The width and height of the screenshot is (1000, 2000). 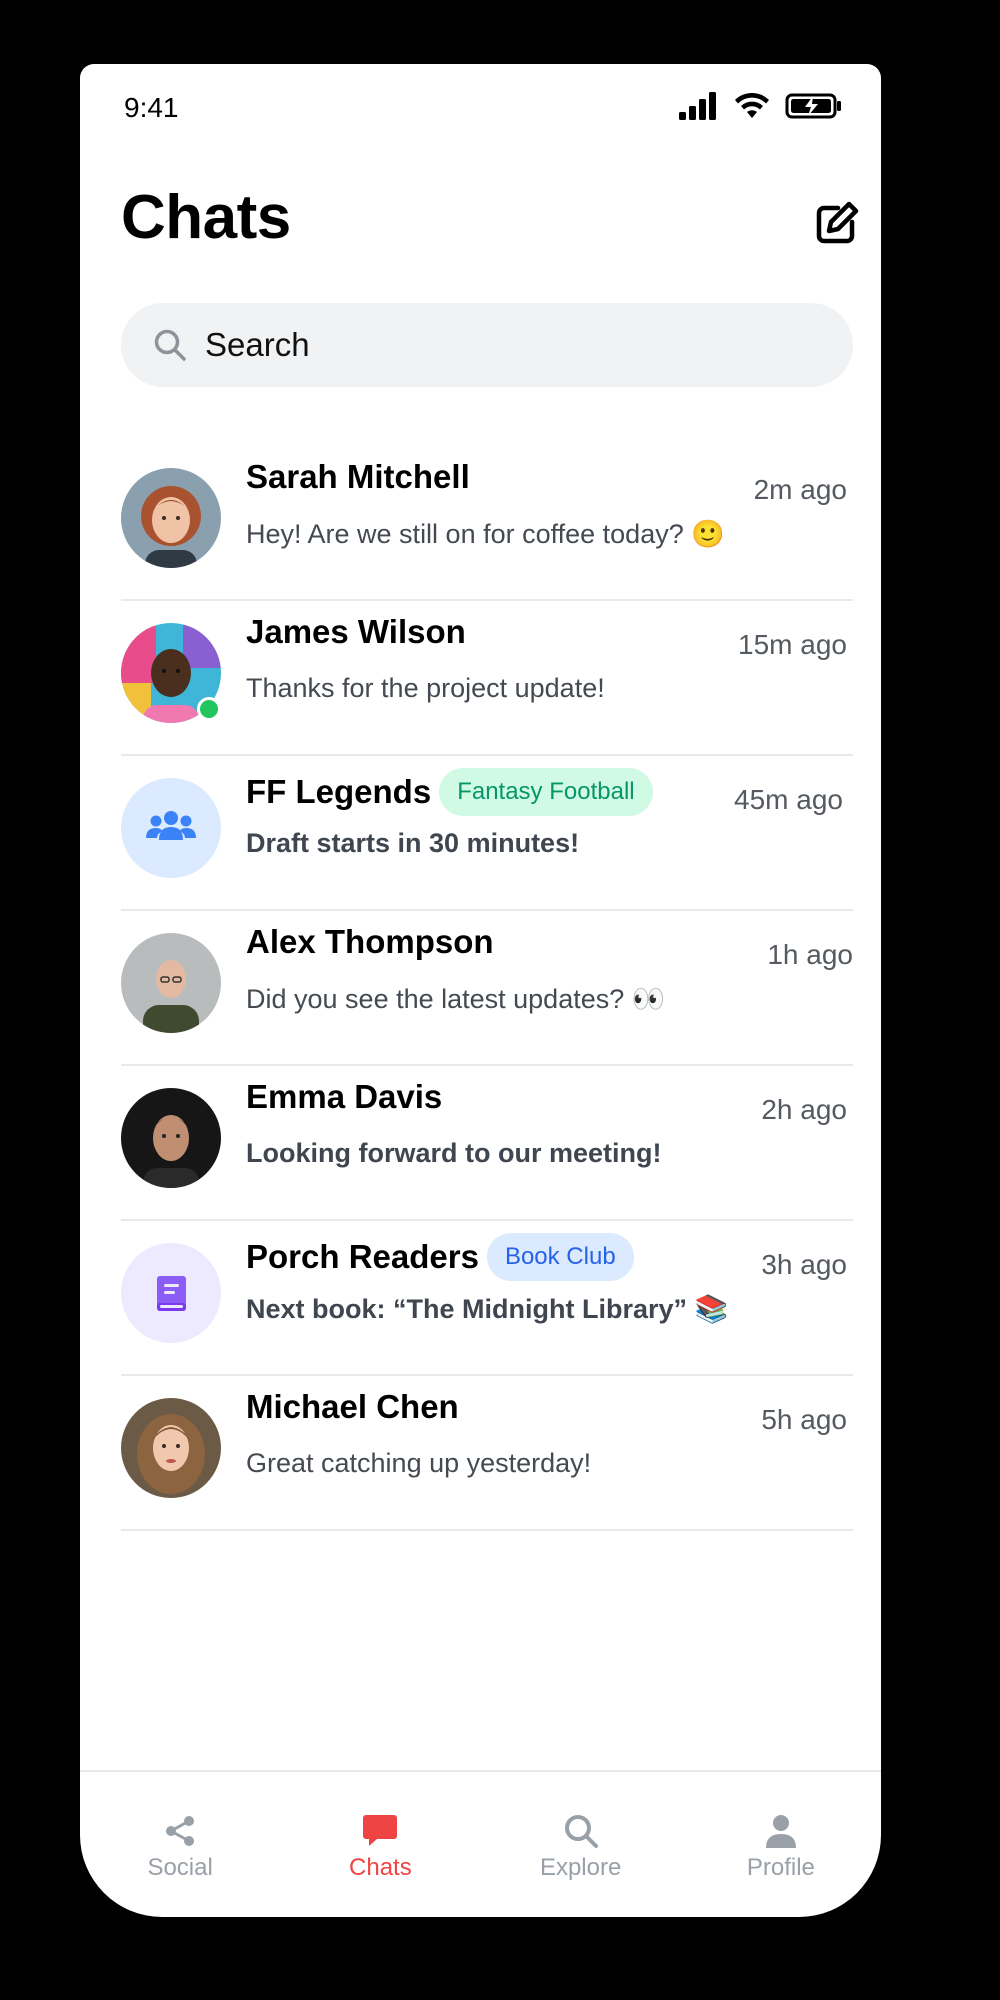 What do you see at coordinates (151, 107) in the screenshot?
I see `status-time: 9:41` at bounding box center [151, 107].